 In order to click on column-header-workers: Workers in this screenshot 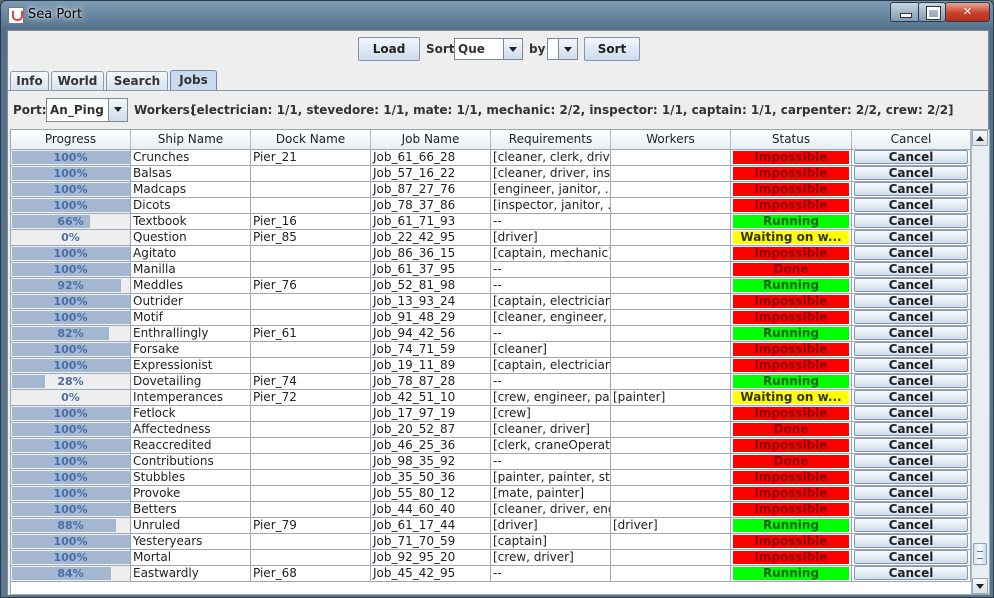, I will do `click(671, 139)`.